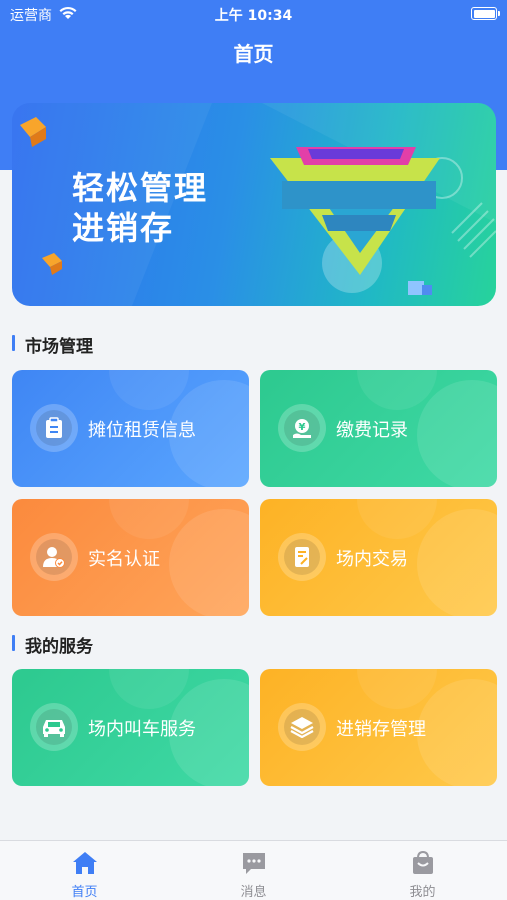 This screenshot has height=900, width=507. What do you see at coordinates (423, 862) in the screenshot?
I see `bag-icon` at bounding box center [423, 862].